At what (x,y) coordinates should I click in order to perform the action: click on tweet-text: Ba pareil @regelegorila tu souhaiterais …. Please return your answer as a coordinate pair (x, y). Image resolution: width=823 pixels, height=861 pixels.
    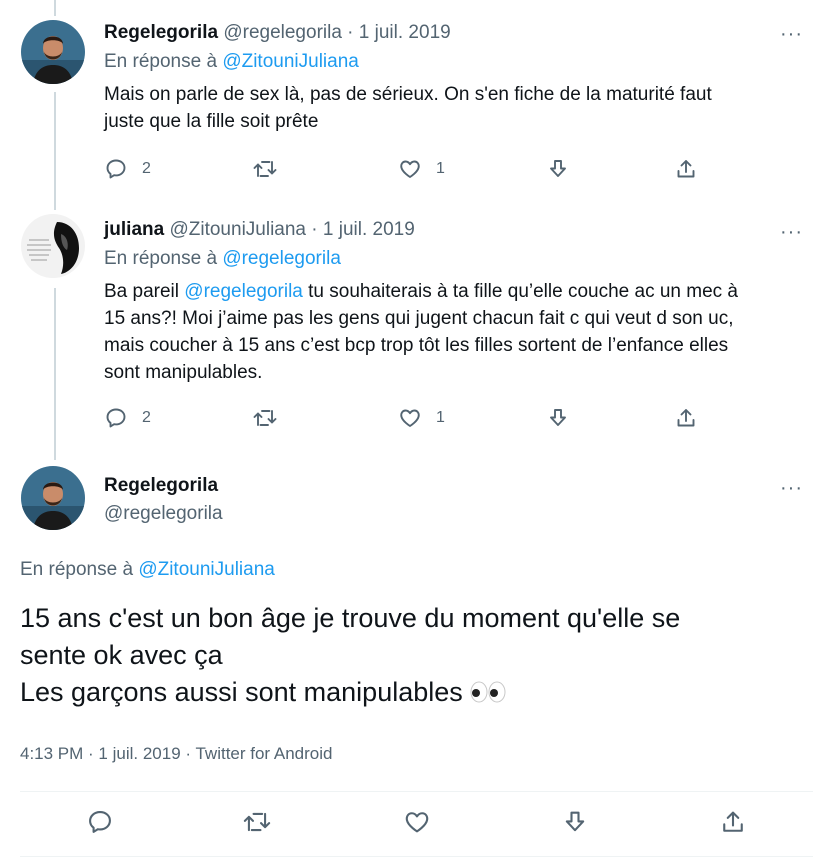
    Looking at the image, I should click on (453, 332).